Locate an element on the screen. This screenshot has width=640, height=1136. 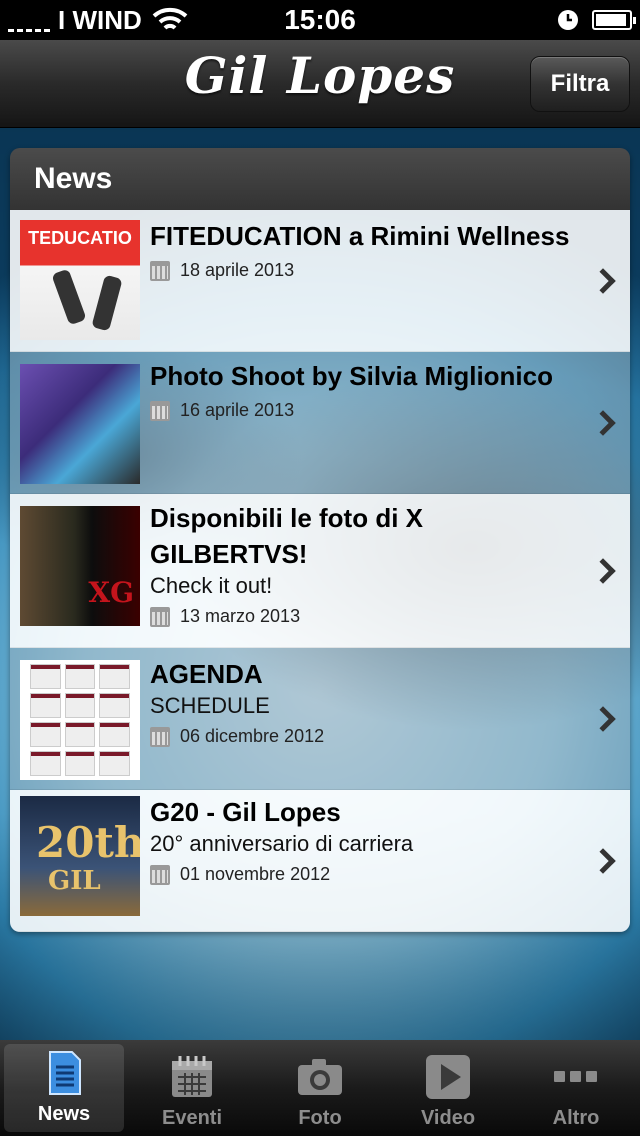
clock-time: 15:06 is located at coordinates (320, 19).